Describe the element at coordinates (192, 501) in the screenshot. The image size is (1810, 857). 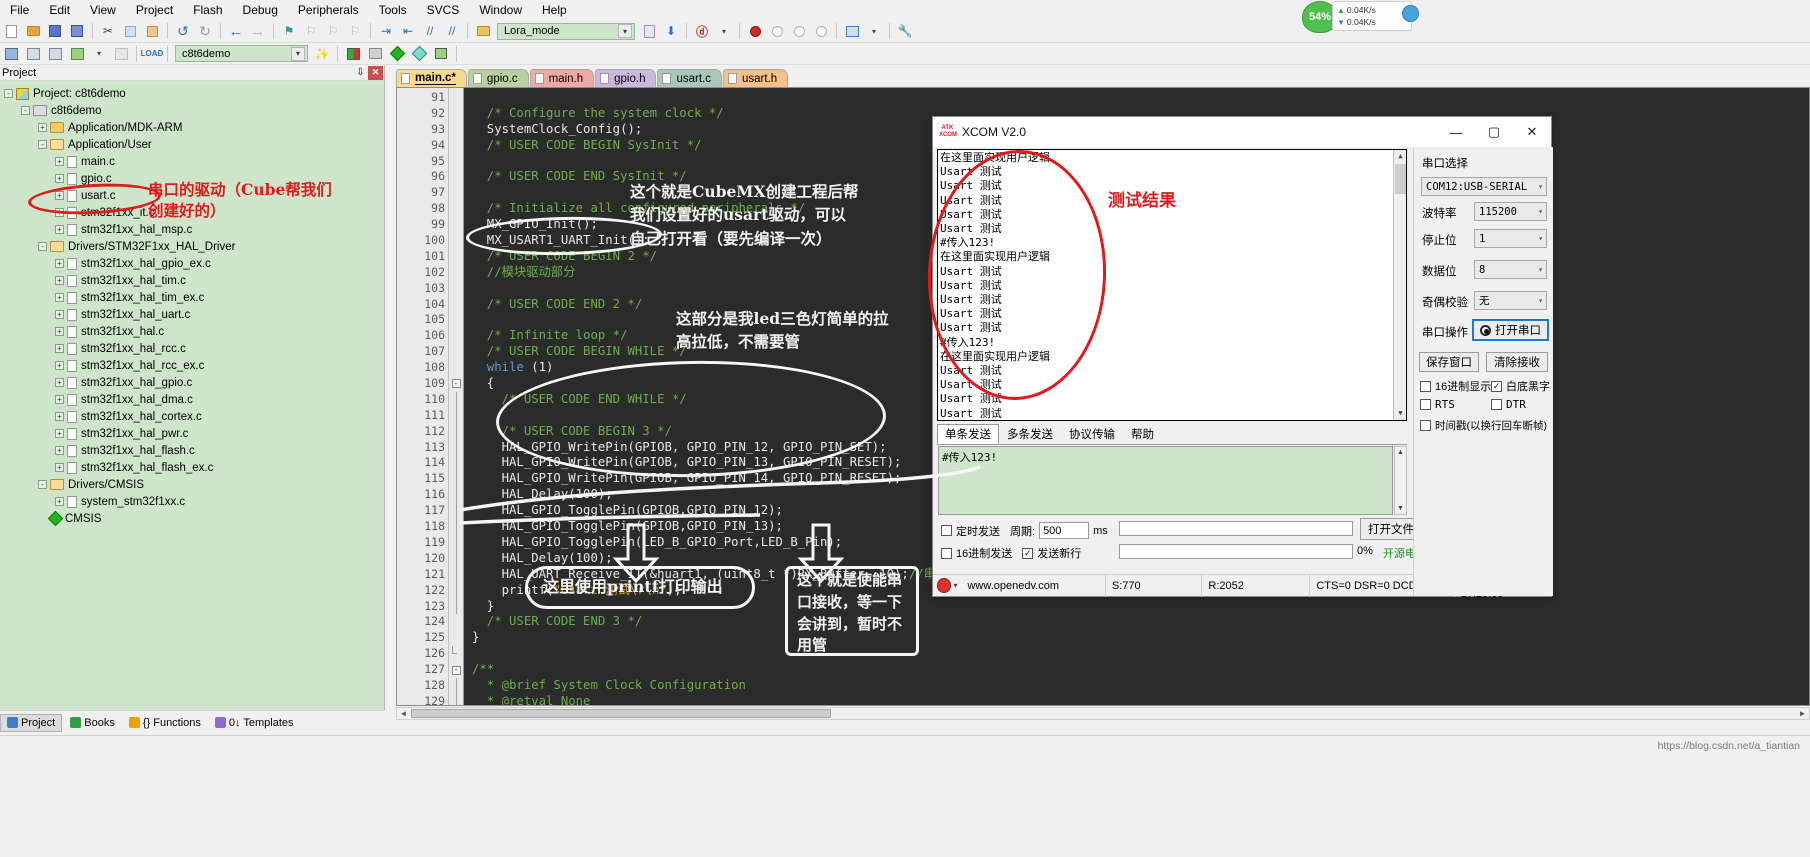
I see `tree-item: + system_stm32f1xx.c` at that location.